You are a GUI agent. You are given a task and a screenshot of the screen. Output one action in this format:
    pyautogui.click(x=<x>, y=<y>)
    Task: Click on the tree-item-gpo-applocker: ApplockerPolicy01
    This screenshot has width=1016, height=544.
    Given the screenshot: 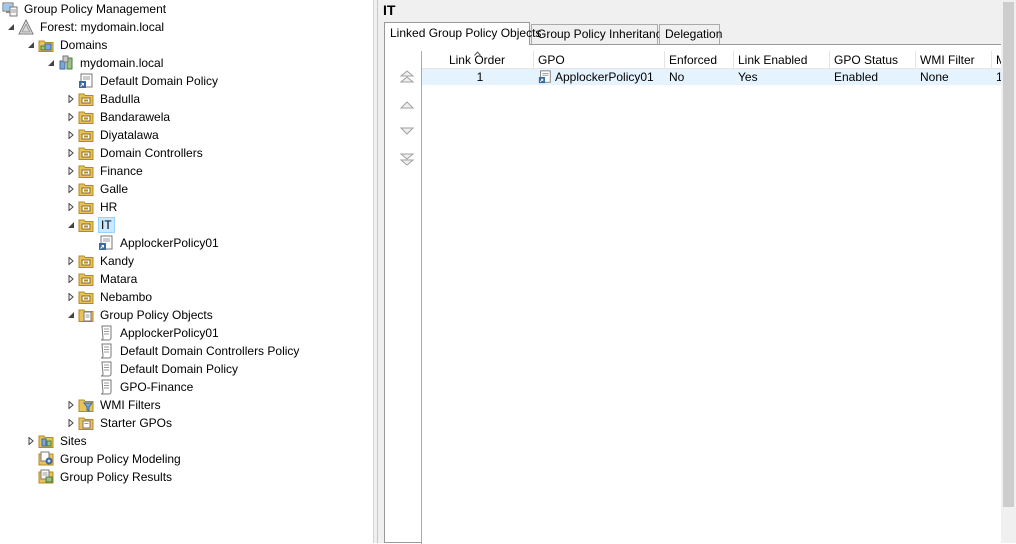 What is the action you would take?
    pyautogui.click(x=153, y=333)
    